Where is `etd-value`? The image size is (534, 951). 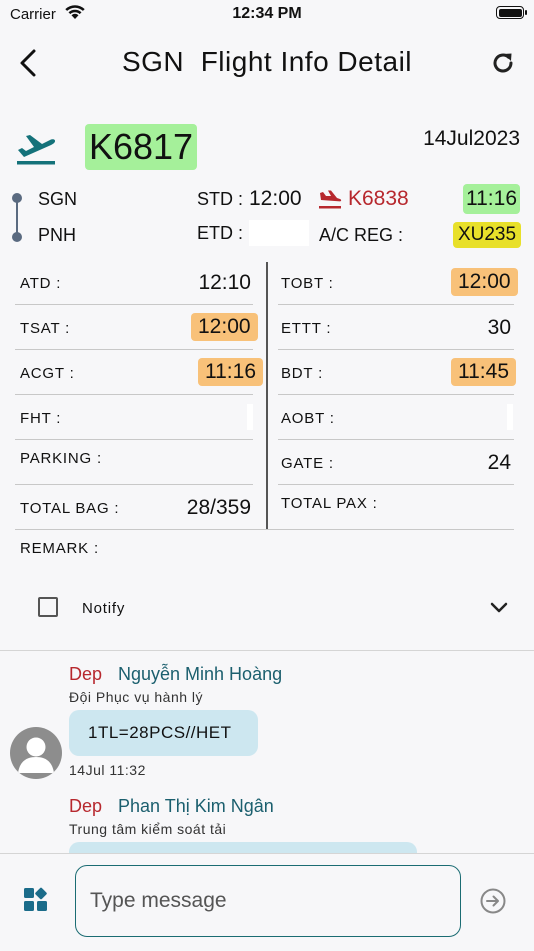 etd-value is located at coordinates (279, 233).